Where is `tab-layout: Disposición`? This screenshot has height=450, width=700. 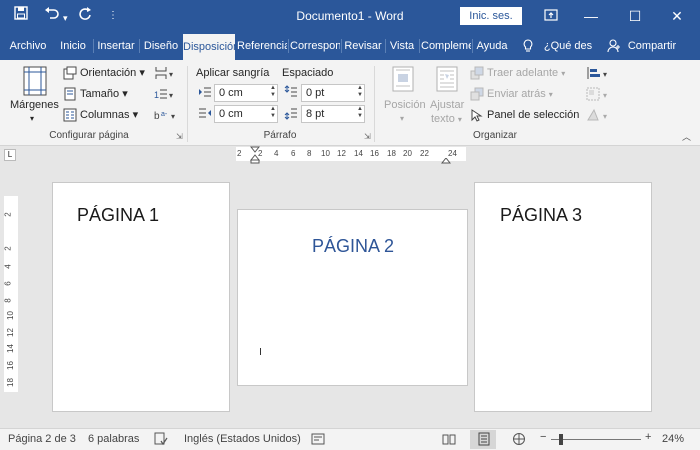 tab-layout: Disposición is located at coordinates (209, 47).